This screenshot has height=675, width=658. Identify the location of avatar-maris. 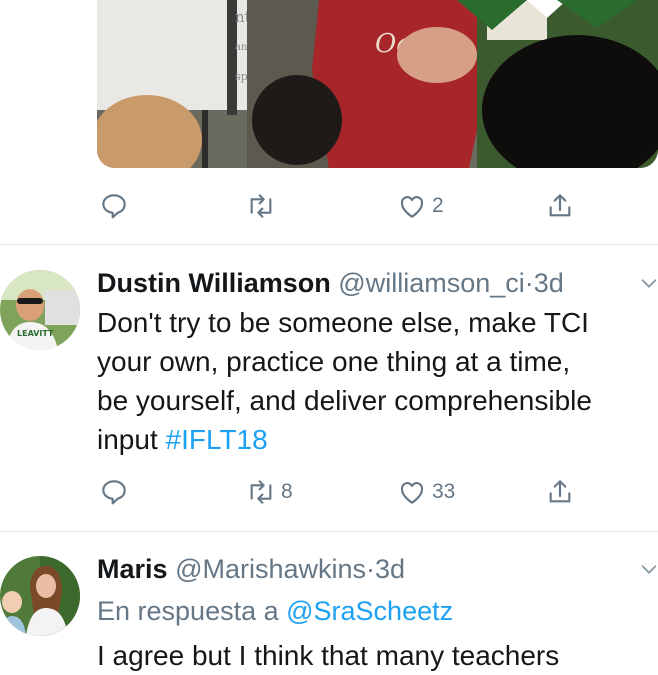
(40, 596).